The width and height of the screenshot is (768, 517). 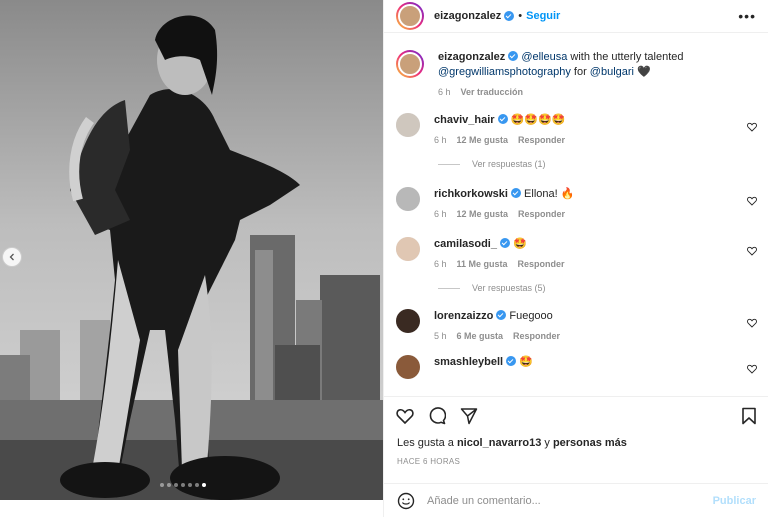 I want to click on view-replies-button: Ver respuestas (1), so click(x=597, y=164).